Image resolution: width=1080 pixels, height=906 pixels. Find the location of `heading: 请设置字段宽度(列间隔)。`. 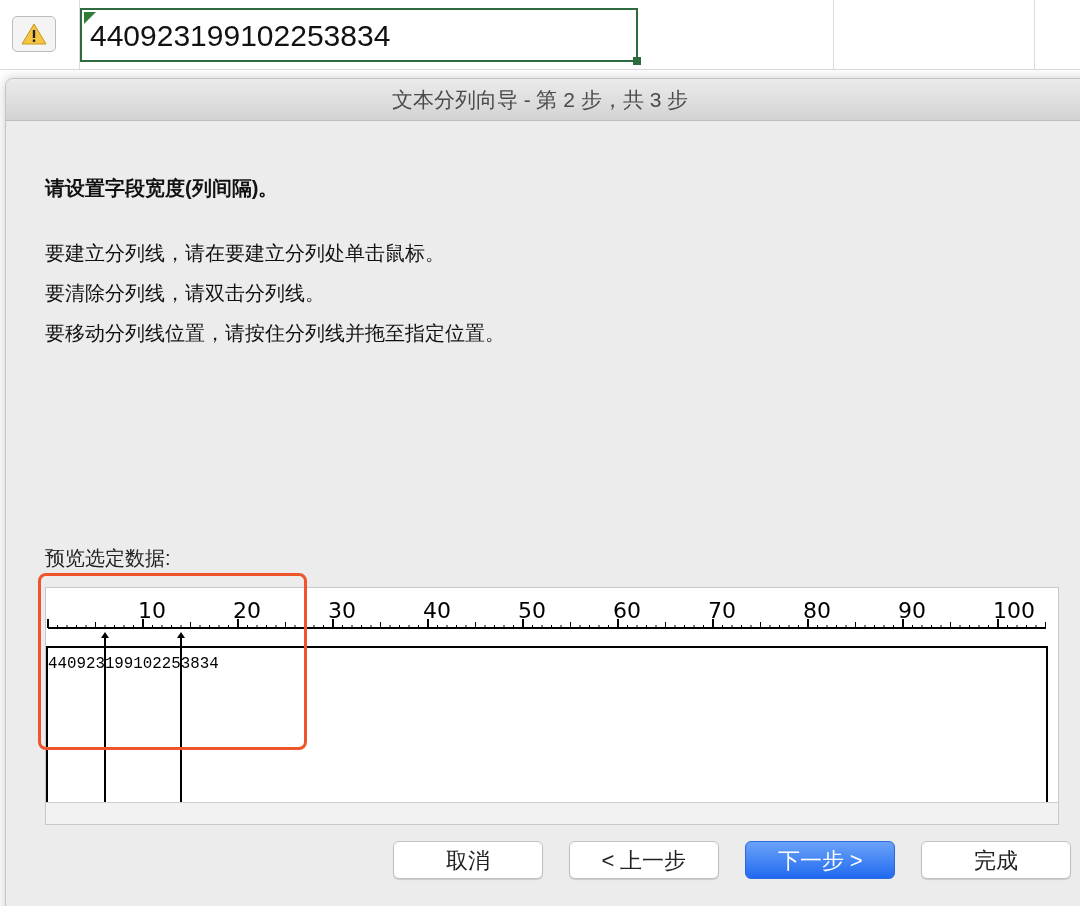

heading: 请设置字段宽度(列间隔)。 is located at coordinates (162, 188).